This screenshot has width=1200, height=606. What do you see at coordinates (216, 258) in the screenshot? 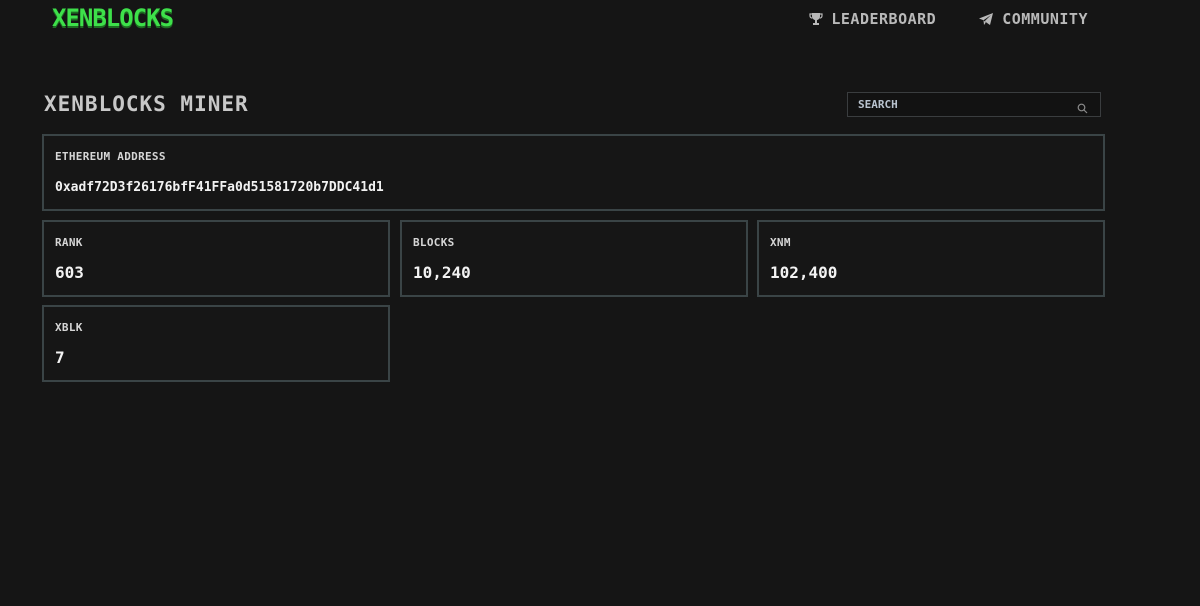
I see `stat-card-rank: RANK 603` at bounding box center [216, 258].